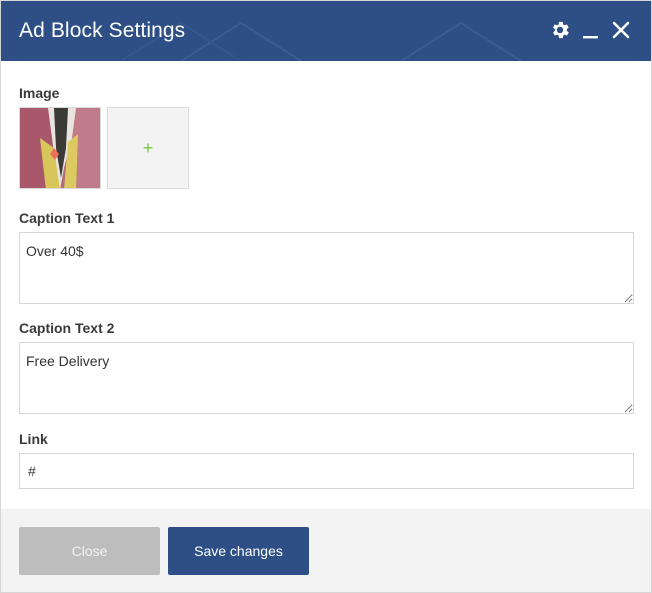 This screenshot has height=593, width=652. Describe the element at coordinates (39, 93) in the screenshot. I see `image-label: Image` at that location.